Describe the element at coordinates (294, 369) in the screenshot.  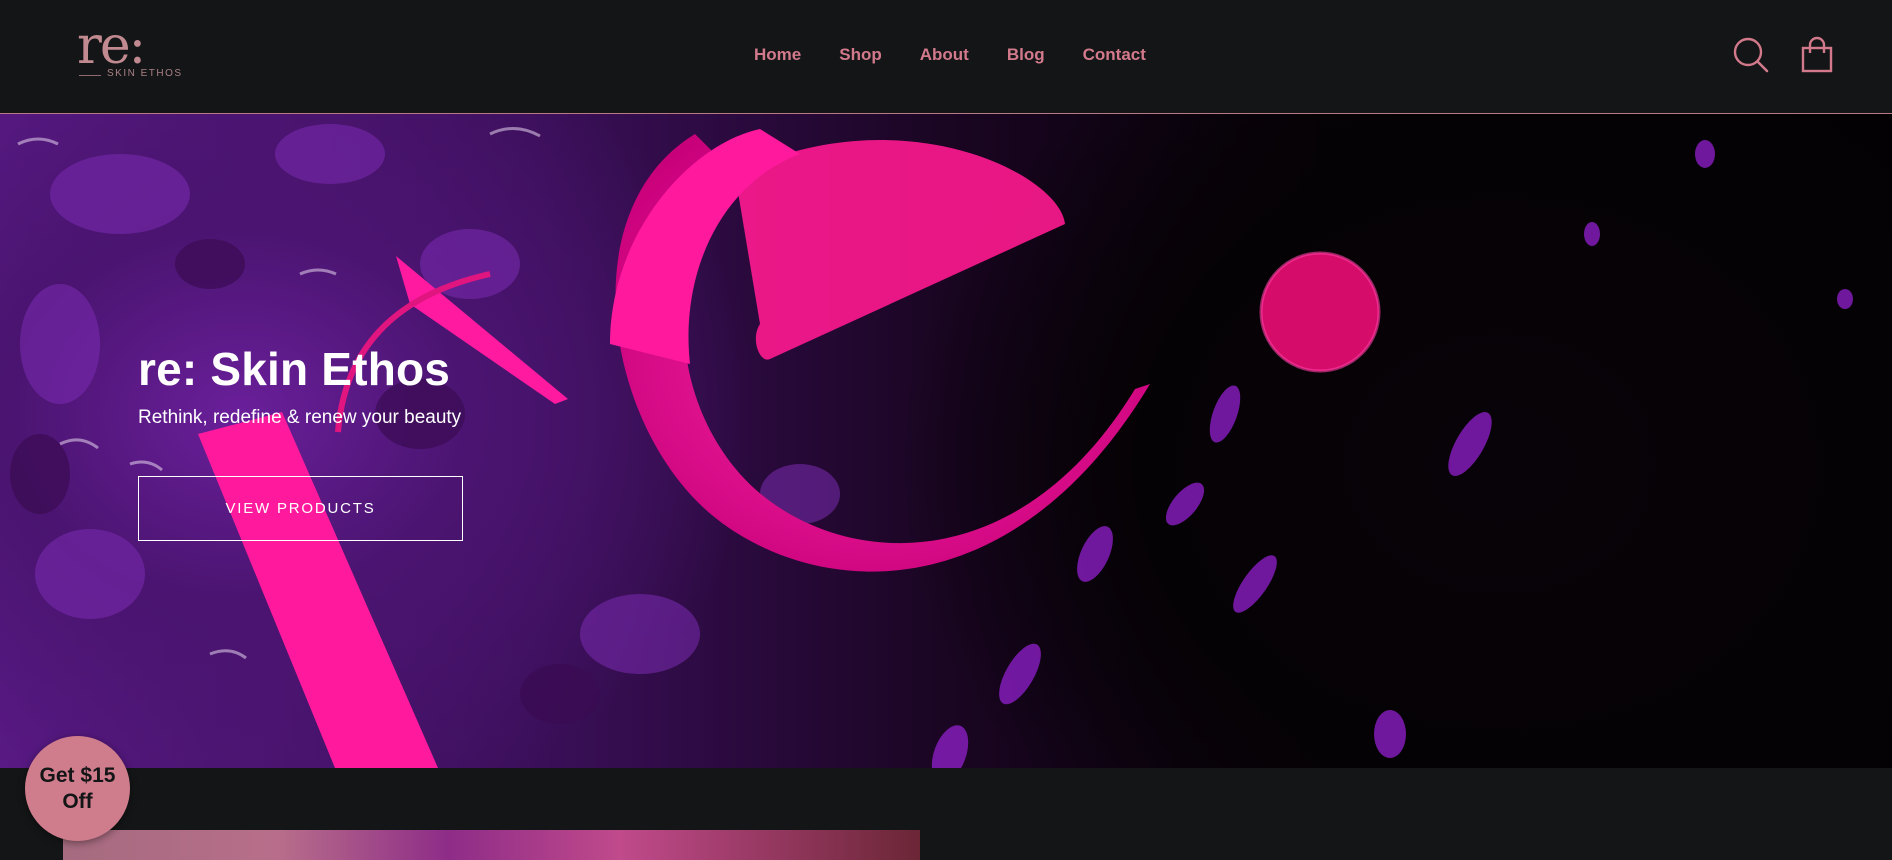
I see `hero-title: re: Skin Ethos` at that location.